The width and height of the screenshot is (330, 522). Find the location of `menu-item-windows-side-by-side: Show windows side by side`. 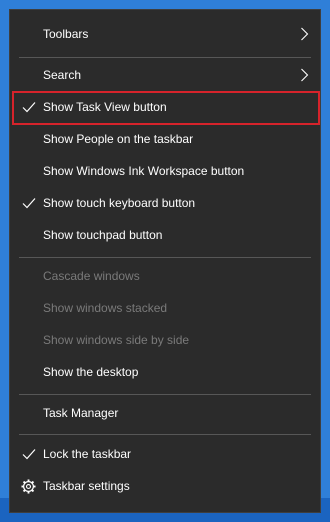

menu-item-windows-side-by-side: Show windows side by side is located at coordinates (165, 340).